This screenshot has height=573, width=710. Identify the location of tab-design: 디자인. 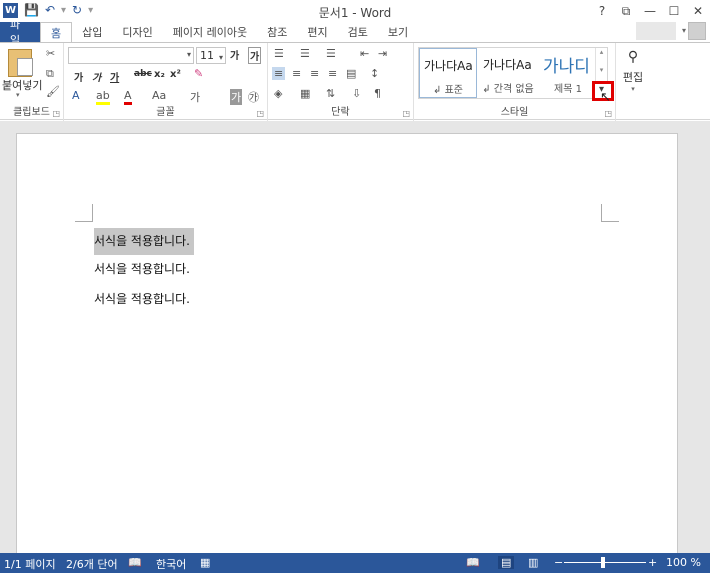
(137, 32).